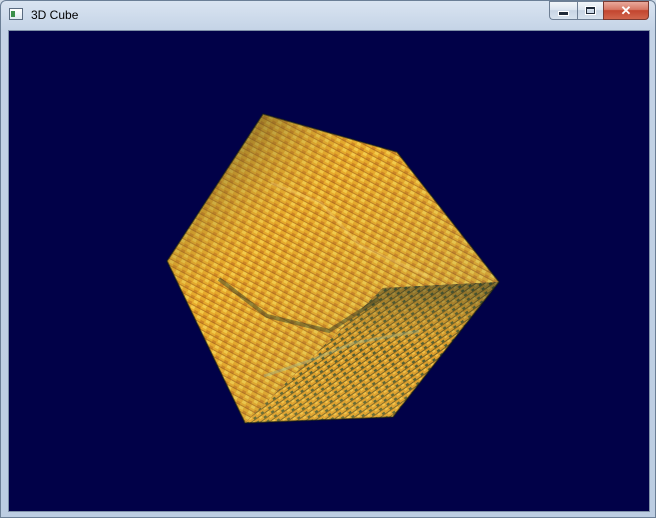 The image size is (656, 518). What do you see at coordinates (328, 15) in the screenshot?
I see `title-bar: 3D Cube ✕` at bounding box center [328, 15].